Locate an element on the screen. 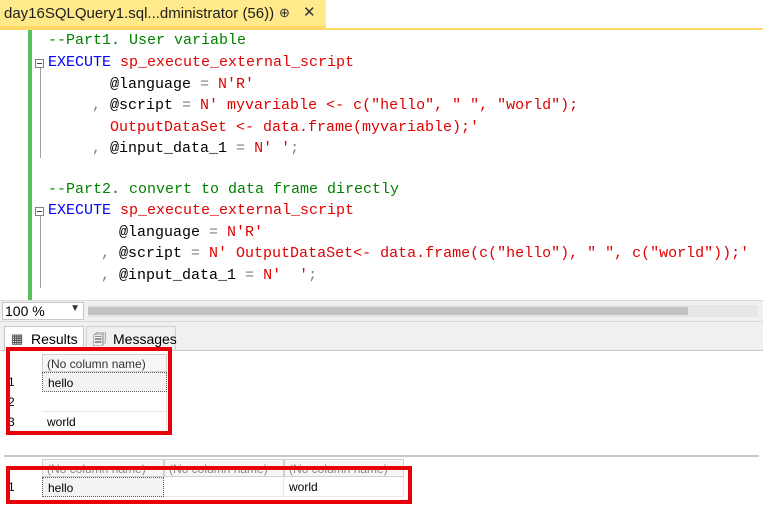 This screenshot has width=763, height=506. editor-zoom-bar: 100 % ▼ is located at coordinates (381, 311).